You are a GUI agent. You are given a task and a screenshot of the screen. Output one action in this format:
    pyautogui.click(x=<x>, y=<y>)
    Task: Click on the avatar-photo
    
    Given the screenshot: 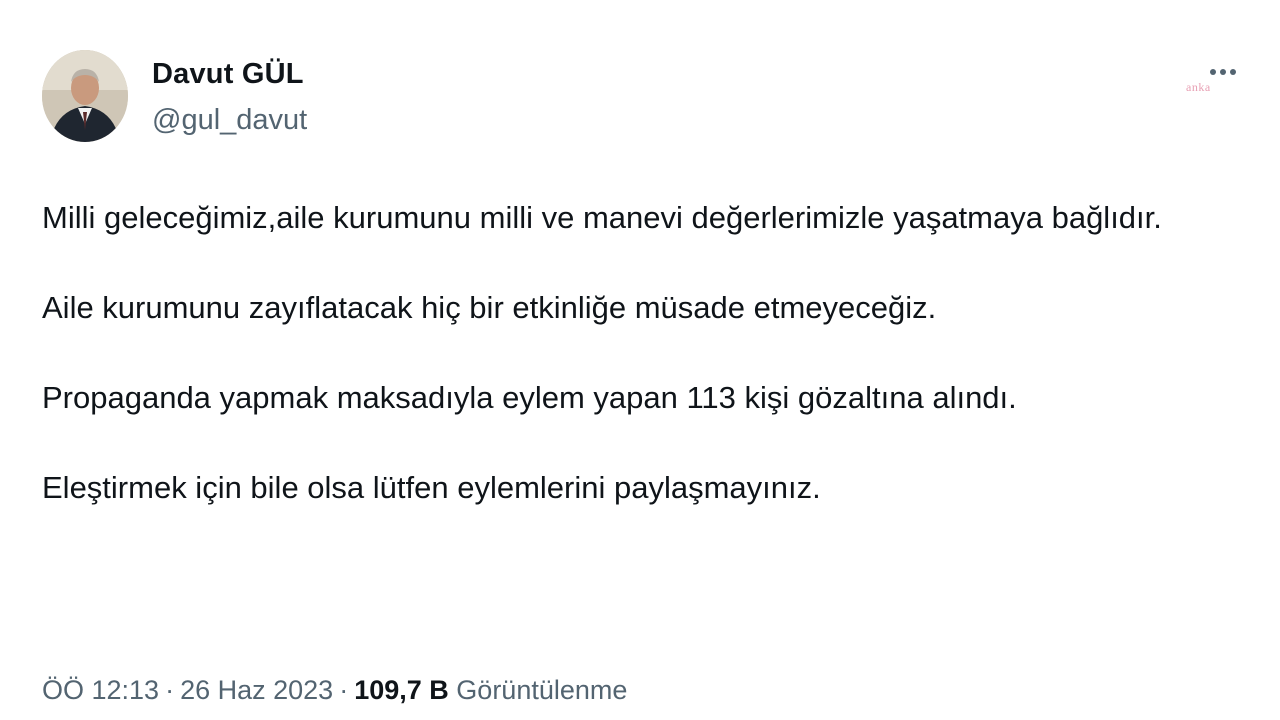 What is the action you would take?
    pyautogui.click(x=85, y=96)
    